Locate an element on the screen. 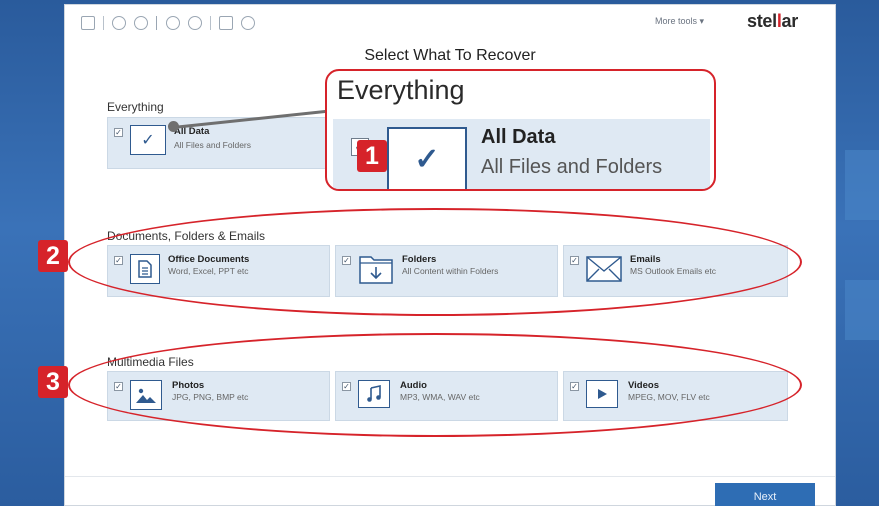  stellar-logo: stellar is located at coordinates (772, 21).